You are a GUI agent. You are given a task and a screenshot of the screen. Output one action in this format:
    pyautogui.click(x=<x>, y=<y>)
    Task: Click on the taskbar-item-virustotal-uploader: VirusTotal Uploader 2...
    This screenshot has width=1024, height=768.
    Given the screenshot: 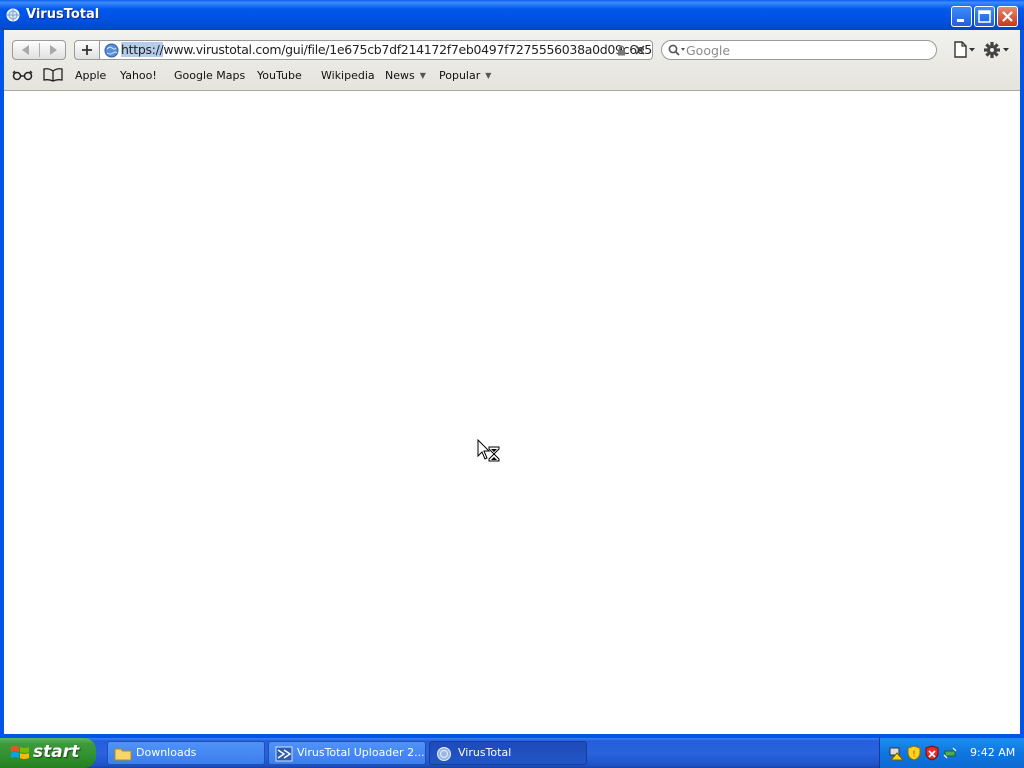 What is the action you would take?
    pyautogui.click(x=347, y=753)
    